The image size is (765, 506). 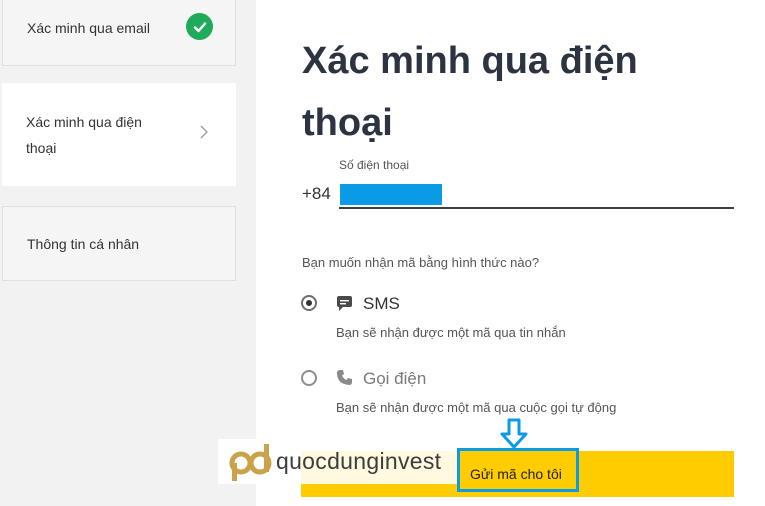 I want to click on watermark-text: quocdunginvest, so click(x=359, y=461).